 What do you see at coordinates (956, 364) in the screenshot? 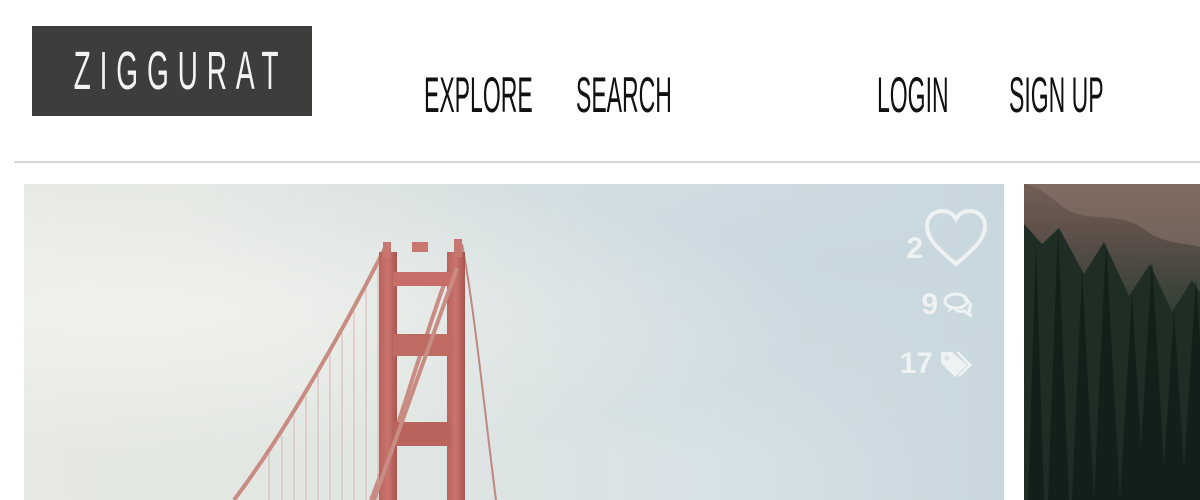
I see `tag-icon` at bounding box center [956, 364].